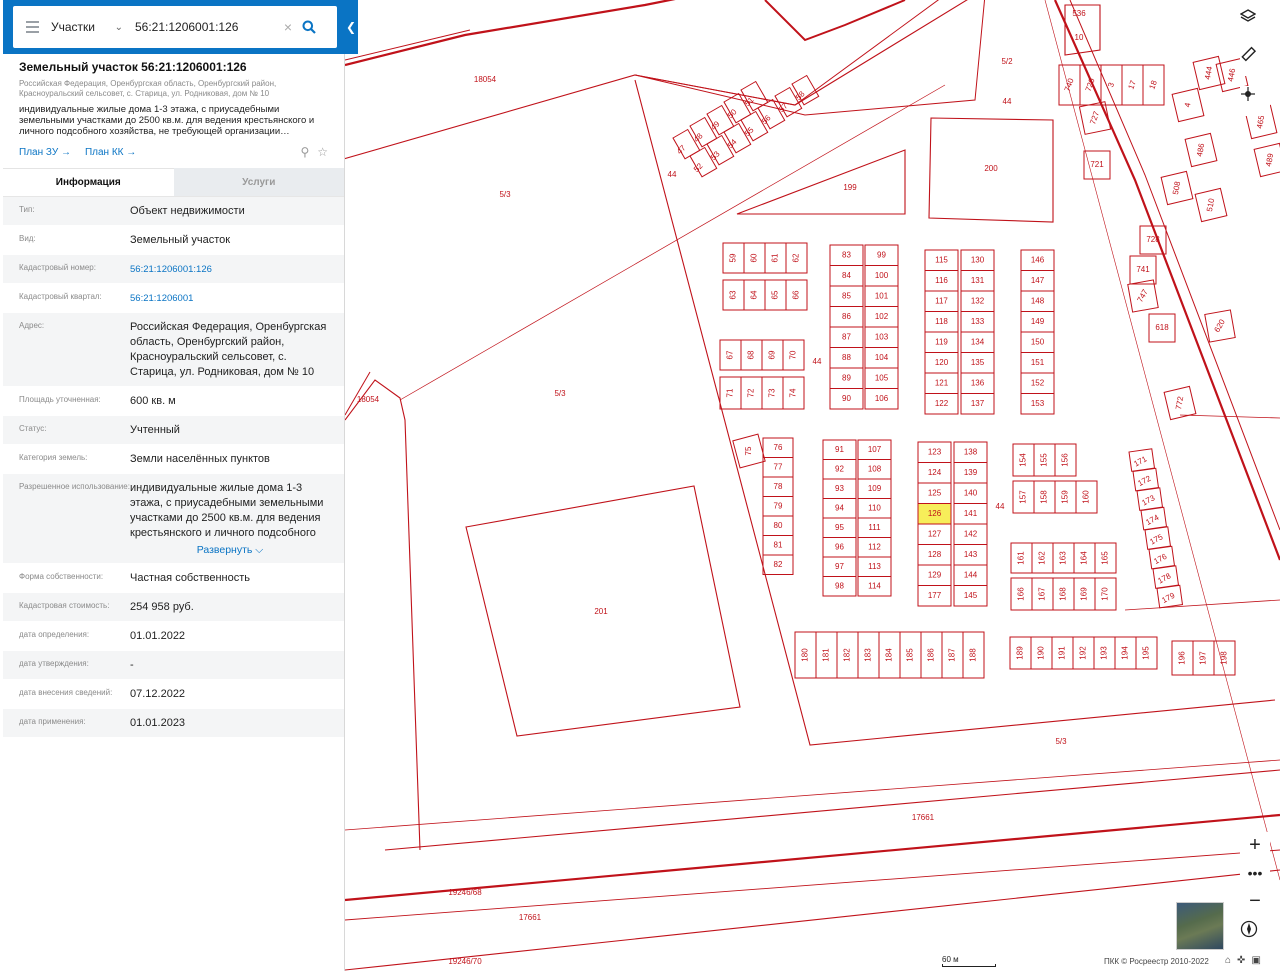 Image resolution: width=1280 pixels, height=971 pixels. I want to click on collapse-panel-button: ❮, so click(351, 27).